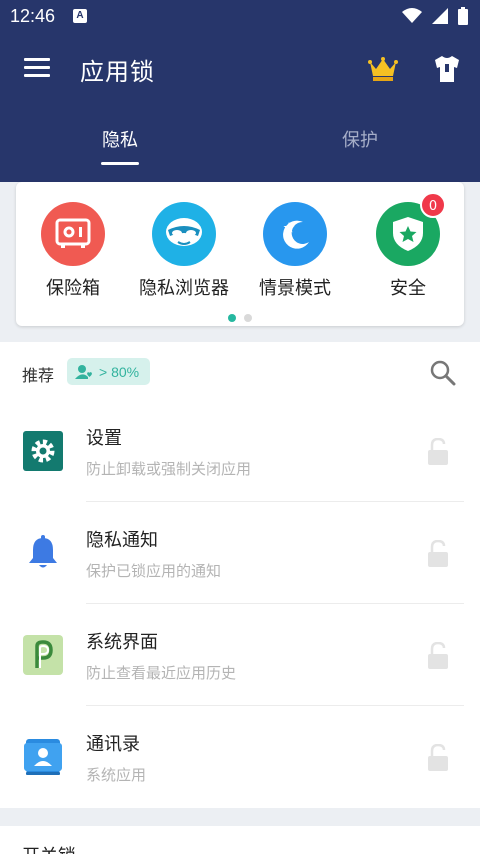 The width and height of the screenshot is (480, 854). What do you see at coordinates (80, 16) in the screenshot?
I see `notification-a-icon: A` at bounding box center [80, 16].